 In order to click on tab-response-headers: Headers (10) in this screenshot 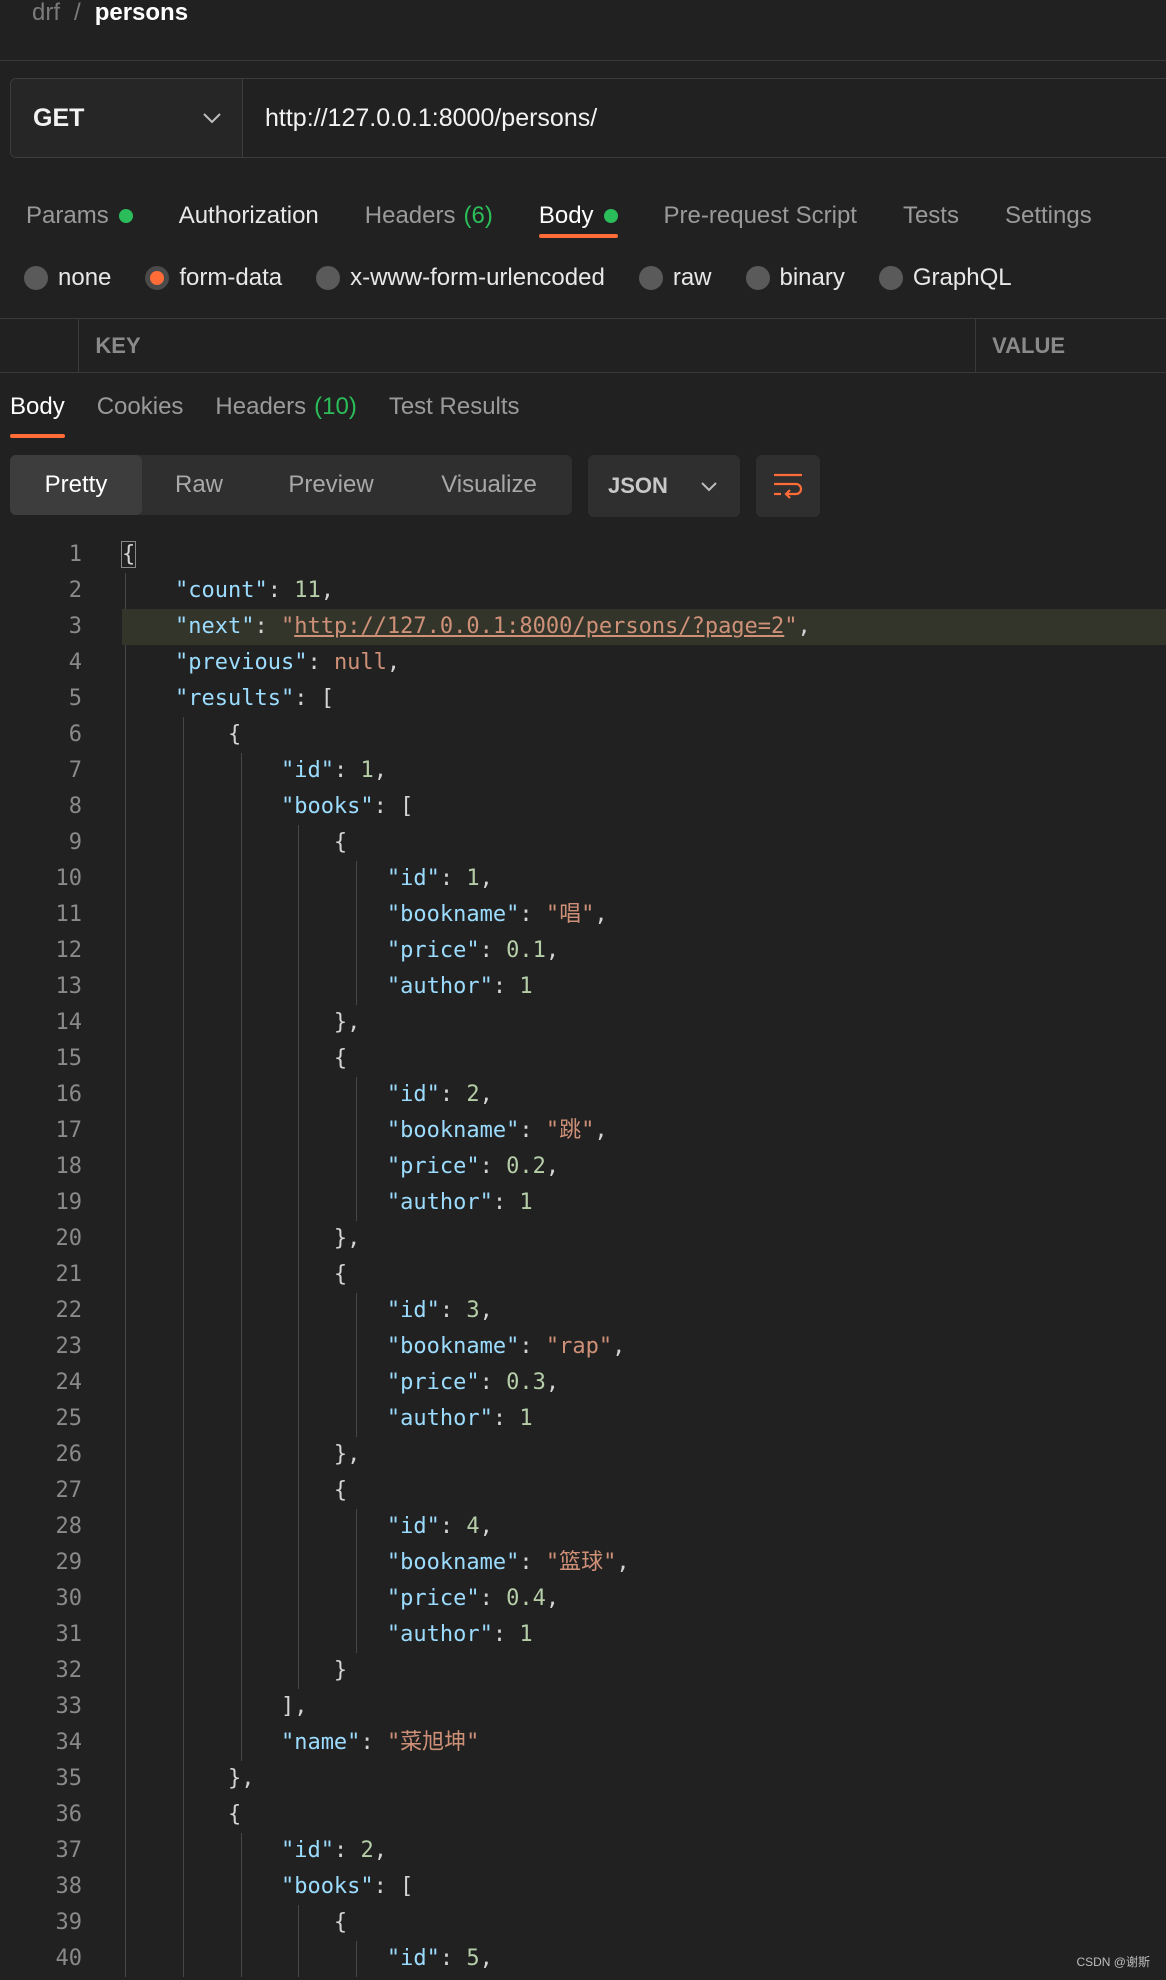, I will do `click(285, 407)`.